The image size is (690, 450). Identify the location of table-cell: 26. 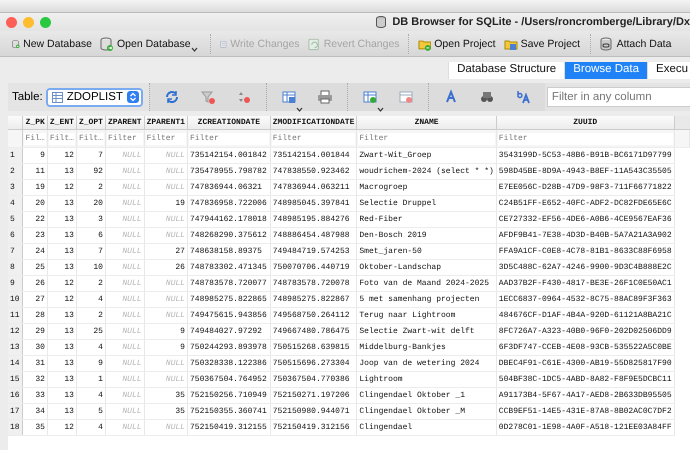
(166, 268).